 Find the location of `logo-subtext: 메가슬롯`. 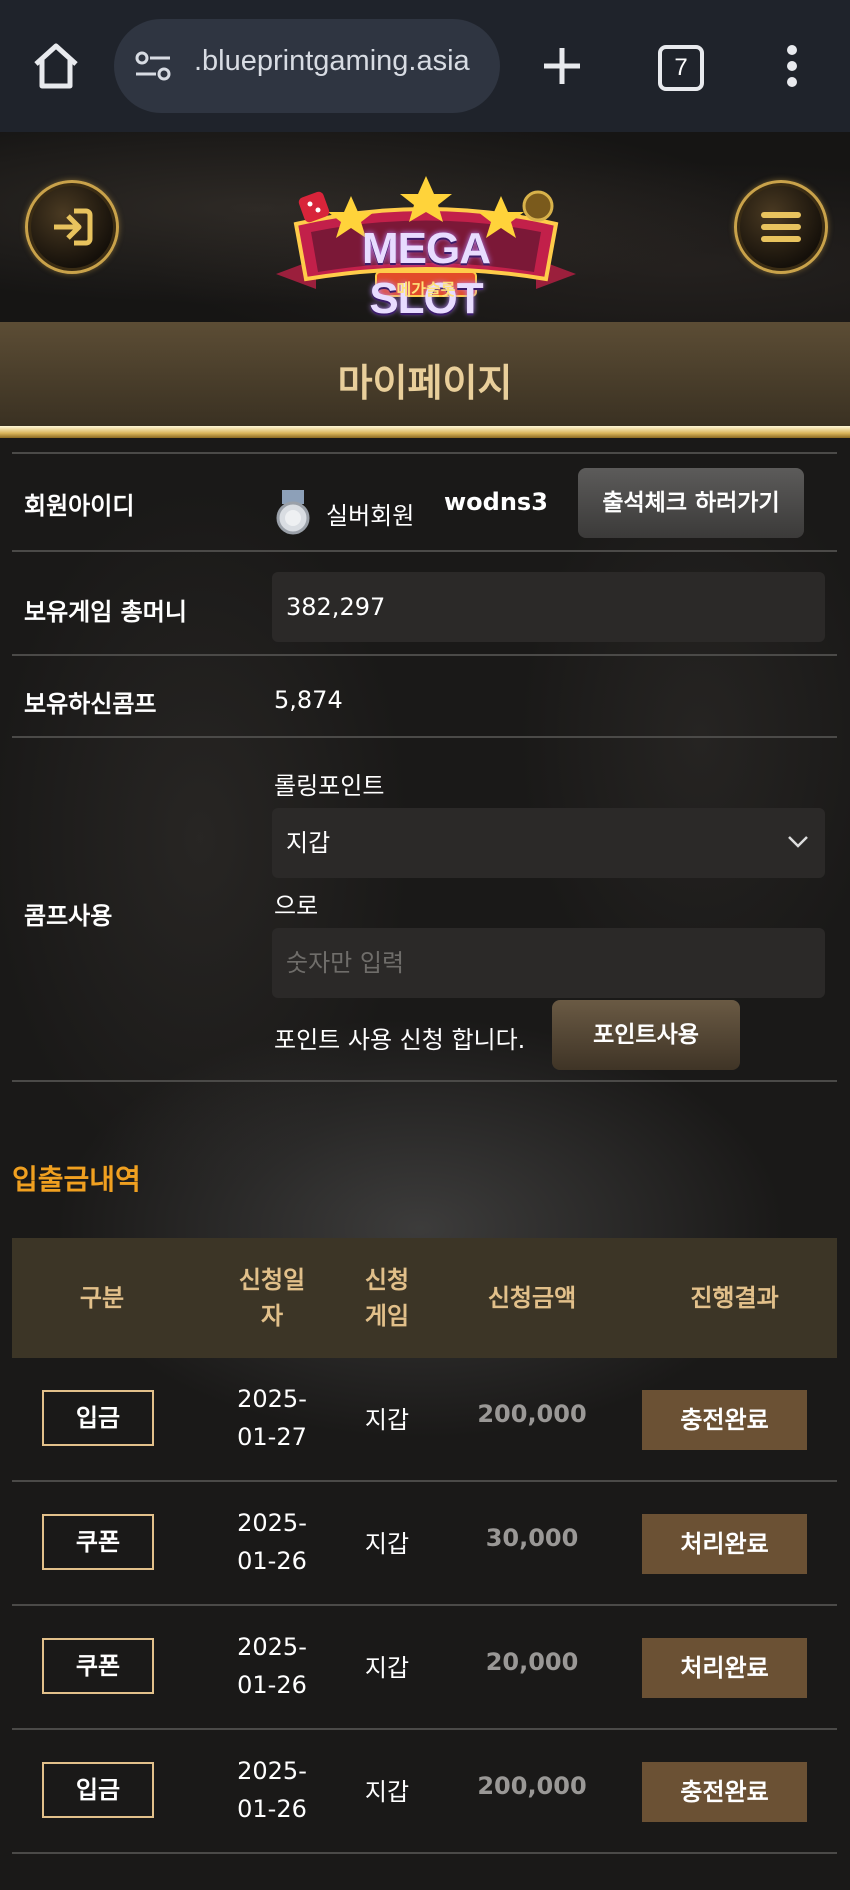

logo-subtext: 메가슬롯 is located at coordinates (426, 289).